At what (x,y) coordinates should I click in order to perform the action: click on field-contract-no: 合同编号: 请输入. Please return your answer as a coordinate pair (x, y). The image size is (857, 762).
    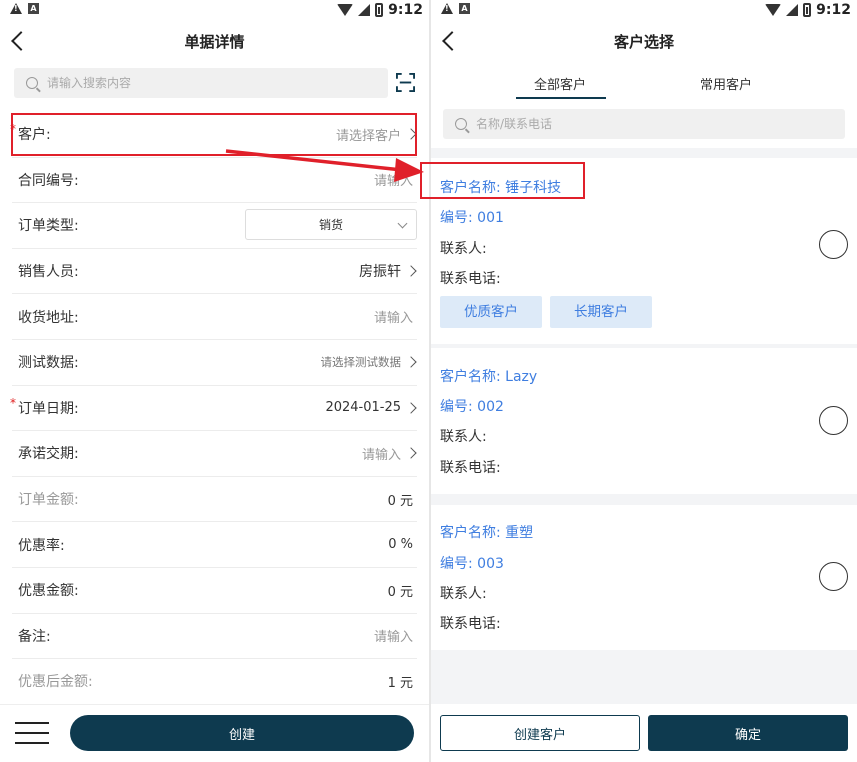
    Looking at the image, I should click on (214, 181).